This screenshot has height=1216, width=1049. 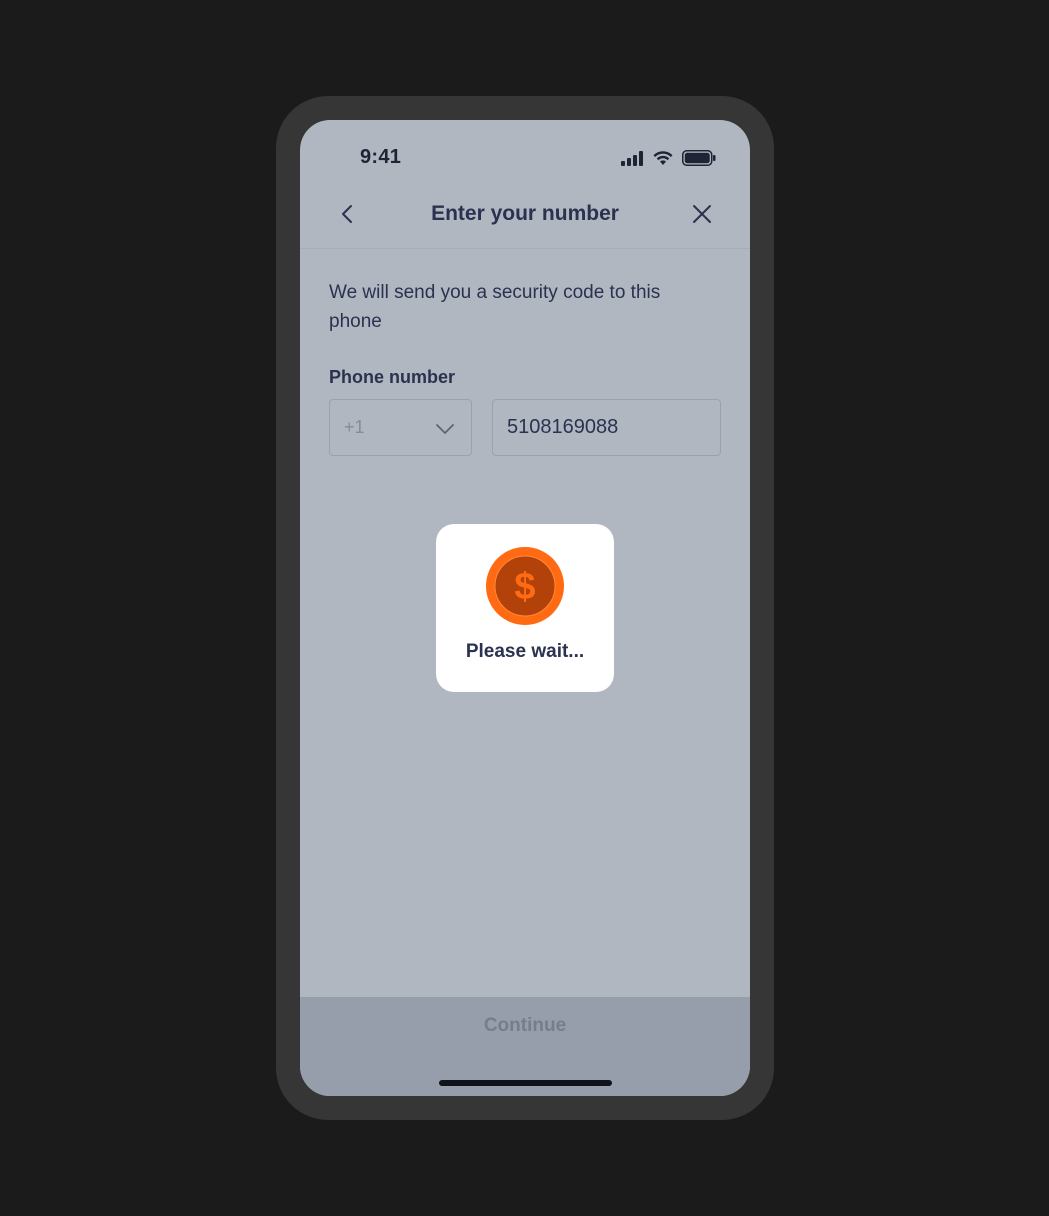 I want to click on signal-icon, so click(x=632, y=160).